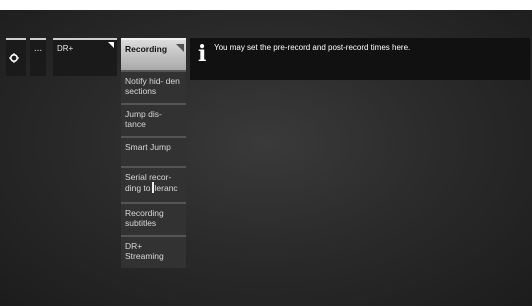  What do you see at coordinates (85, 57) in the screenshot?
I see `drplus-tile: DR+` at bounding box center [85, 57].